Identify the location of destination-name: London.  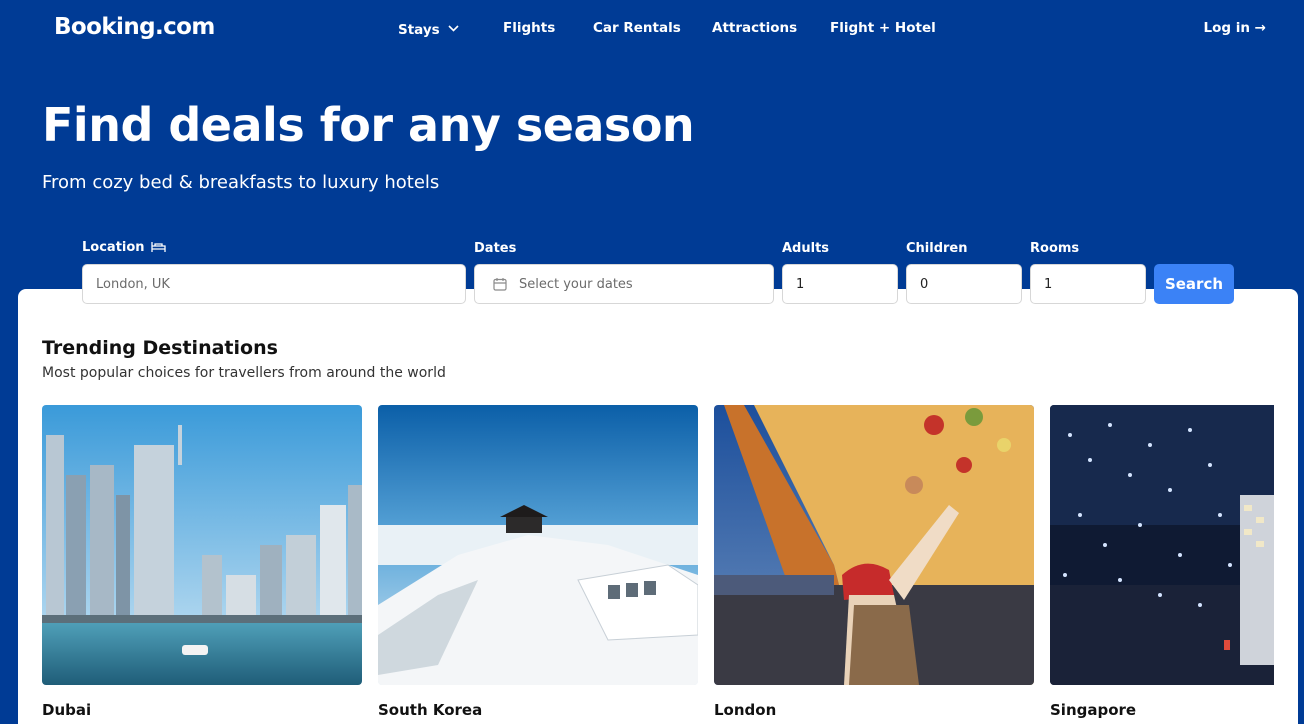
(745, 710).